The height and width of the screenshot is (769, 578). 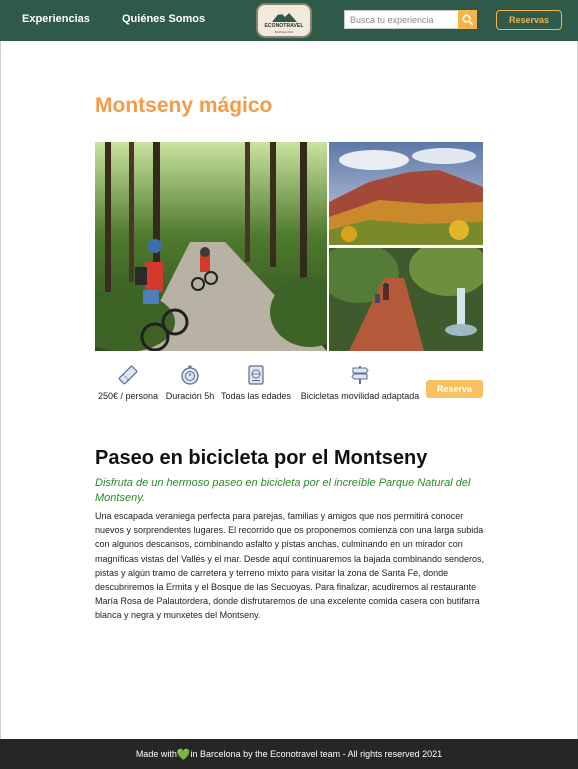 What do you see at coordinates (284, 20) in the screenshot?
I see `econotravel-logo: ECONOTRAVEL BARCELONA` at bounding box center [284, 20].